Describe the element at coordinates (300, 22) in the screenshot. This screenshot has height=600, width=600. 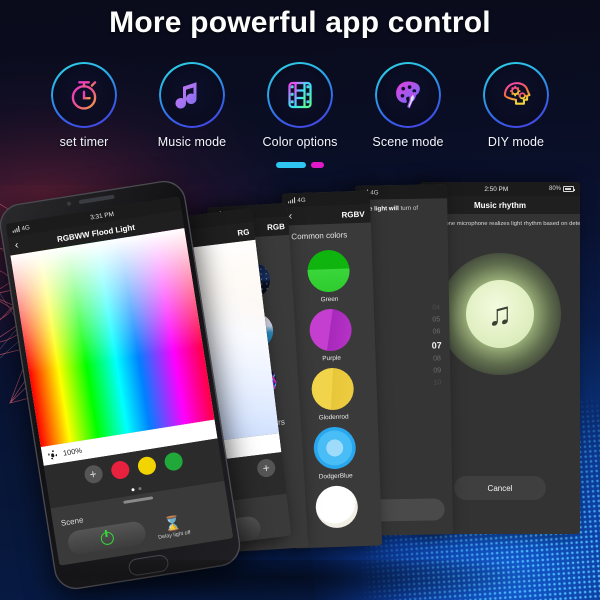
I see `page-title: More powerful app control` at that location.